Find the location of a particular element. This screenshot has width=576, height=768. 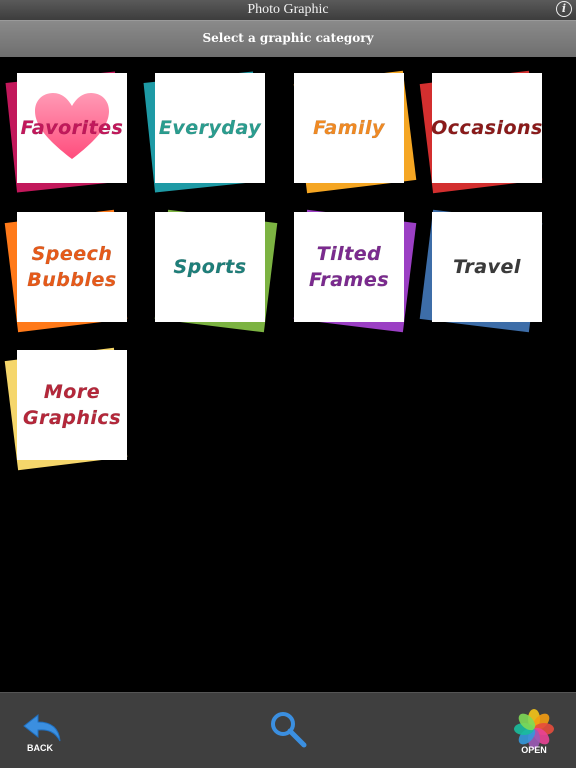

tile-front-card: Occasions is located at coordinates (487, 128).